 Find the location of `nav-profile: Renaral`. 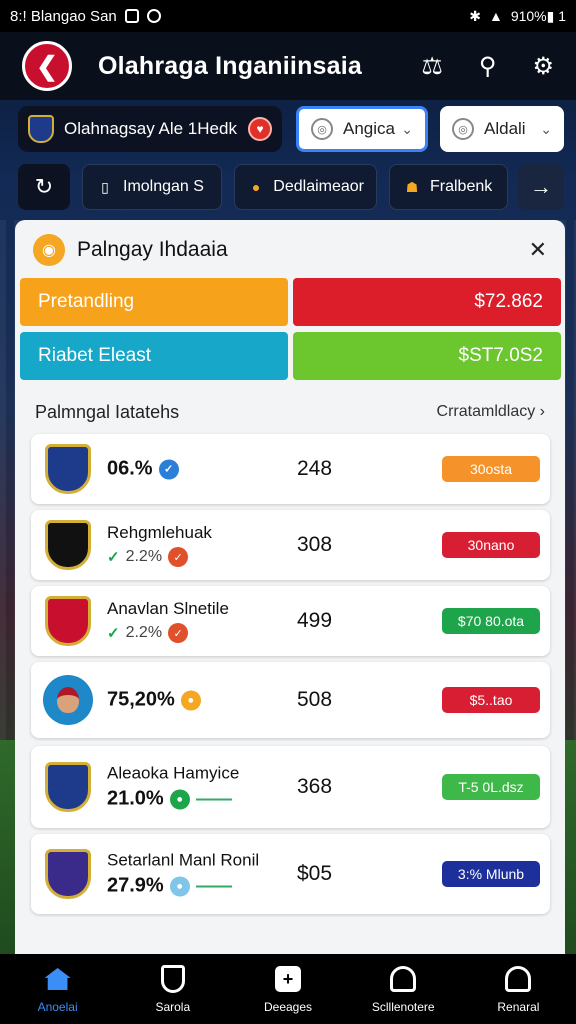

nav-profile: Renaral is located at coordinates (518, 989).